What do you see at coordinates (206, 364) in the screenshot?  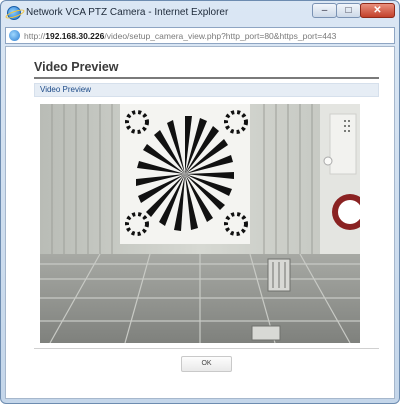 I see `ok-button: OK` at bounding box center [206, 364].